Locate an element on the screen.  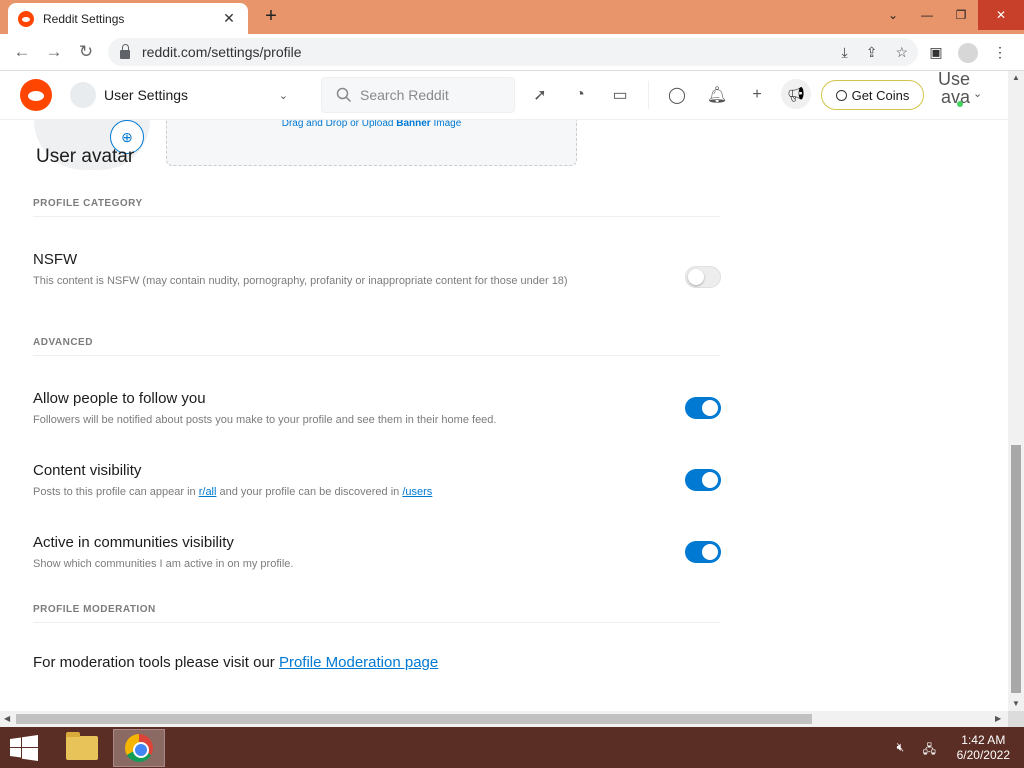
folder-icon is located at coordinates (82, 746).